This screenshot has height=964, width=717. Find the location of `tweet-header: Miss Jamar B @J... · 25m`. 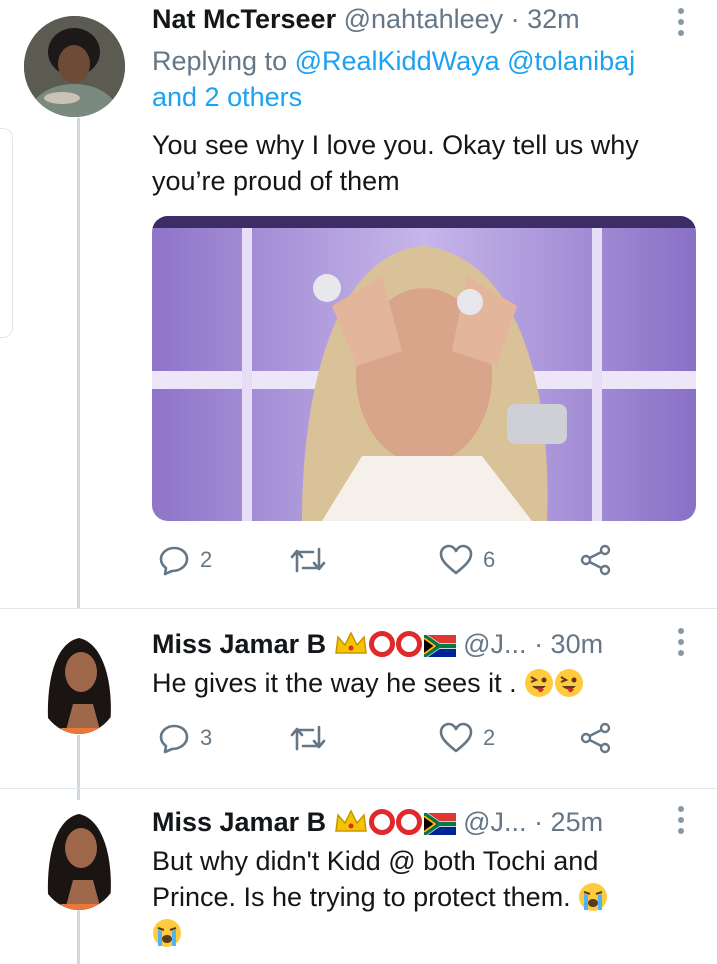

tweet-header: Miss Jamar B @J... · 25m is located at coordinates (377, 822).